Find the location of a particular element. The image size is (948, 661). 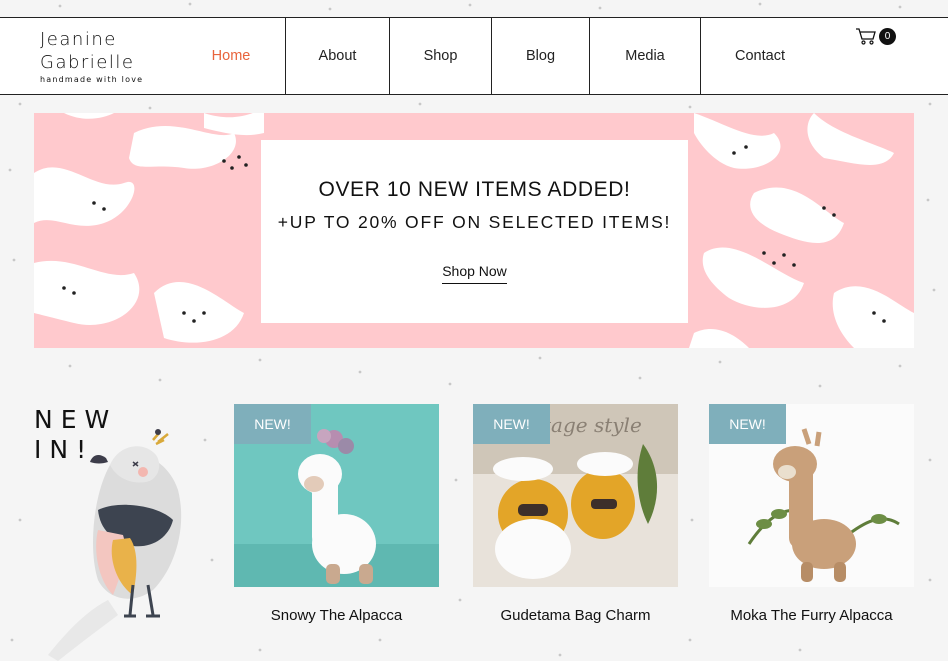

cart-count-badge: 0 is located at coordinates (887, 36).